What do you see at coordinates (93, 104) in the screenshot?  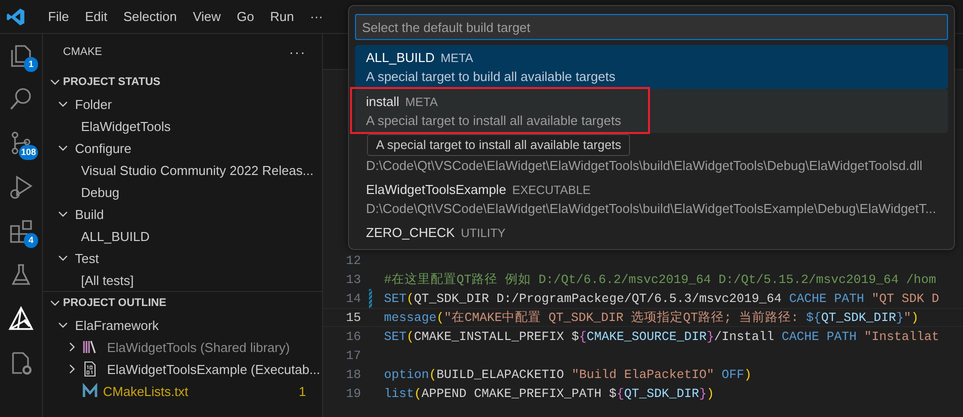 I see `tree-item: Folder` at bounding box center [93, 104].